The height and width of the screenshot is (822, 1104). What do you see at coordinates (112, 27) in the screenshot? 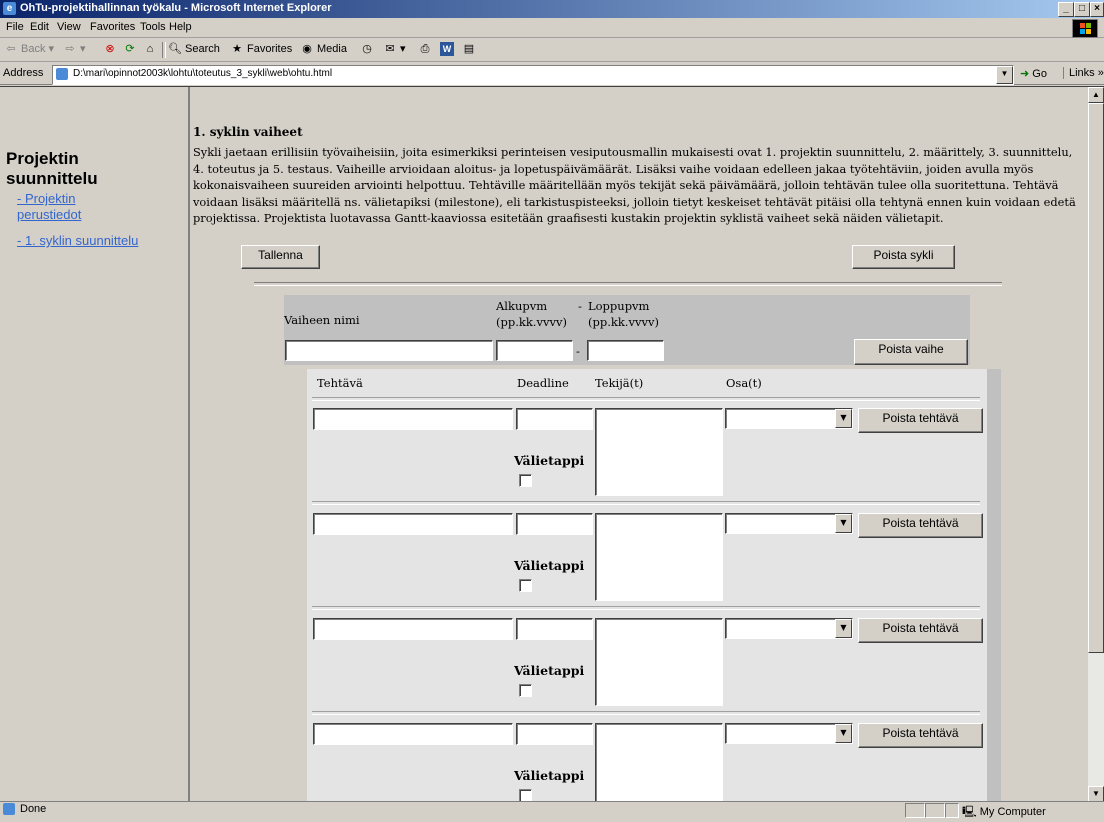
I see `menu-favorites: Favorites` at bounding box center [112, 27].